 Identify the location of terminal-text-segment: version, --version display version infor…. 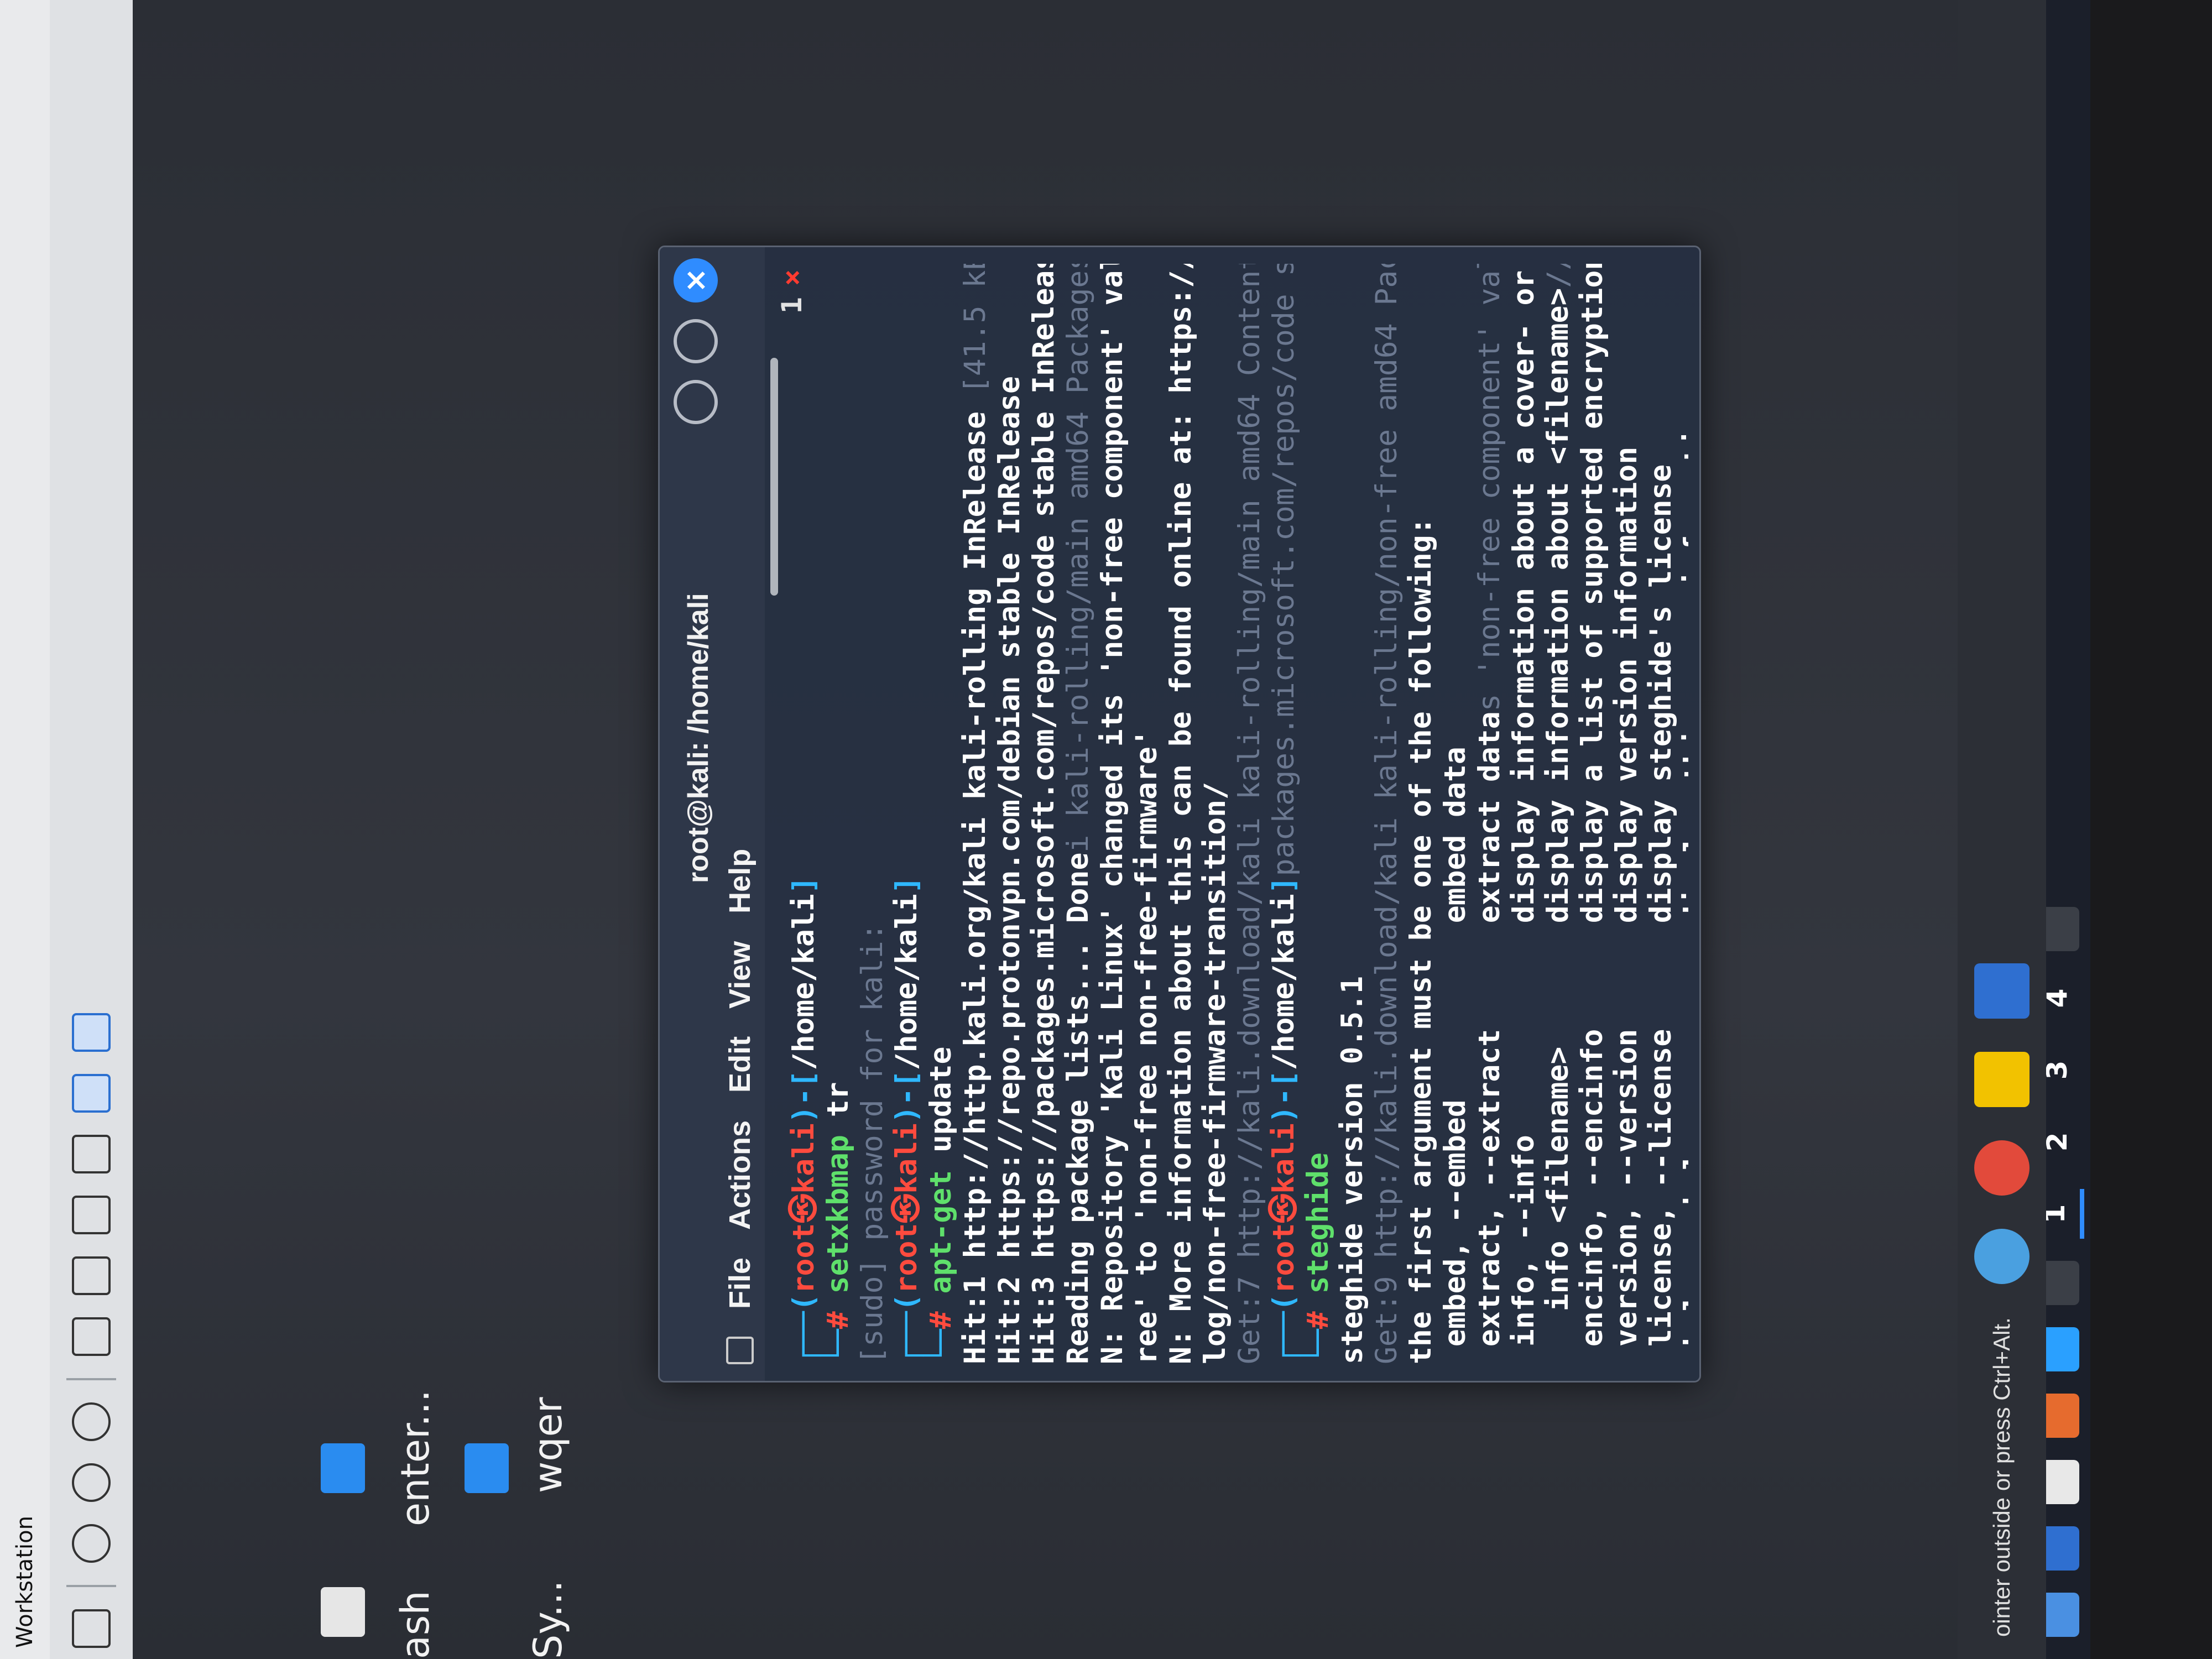
(1627, 905).